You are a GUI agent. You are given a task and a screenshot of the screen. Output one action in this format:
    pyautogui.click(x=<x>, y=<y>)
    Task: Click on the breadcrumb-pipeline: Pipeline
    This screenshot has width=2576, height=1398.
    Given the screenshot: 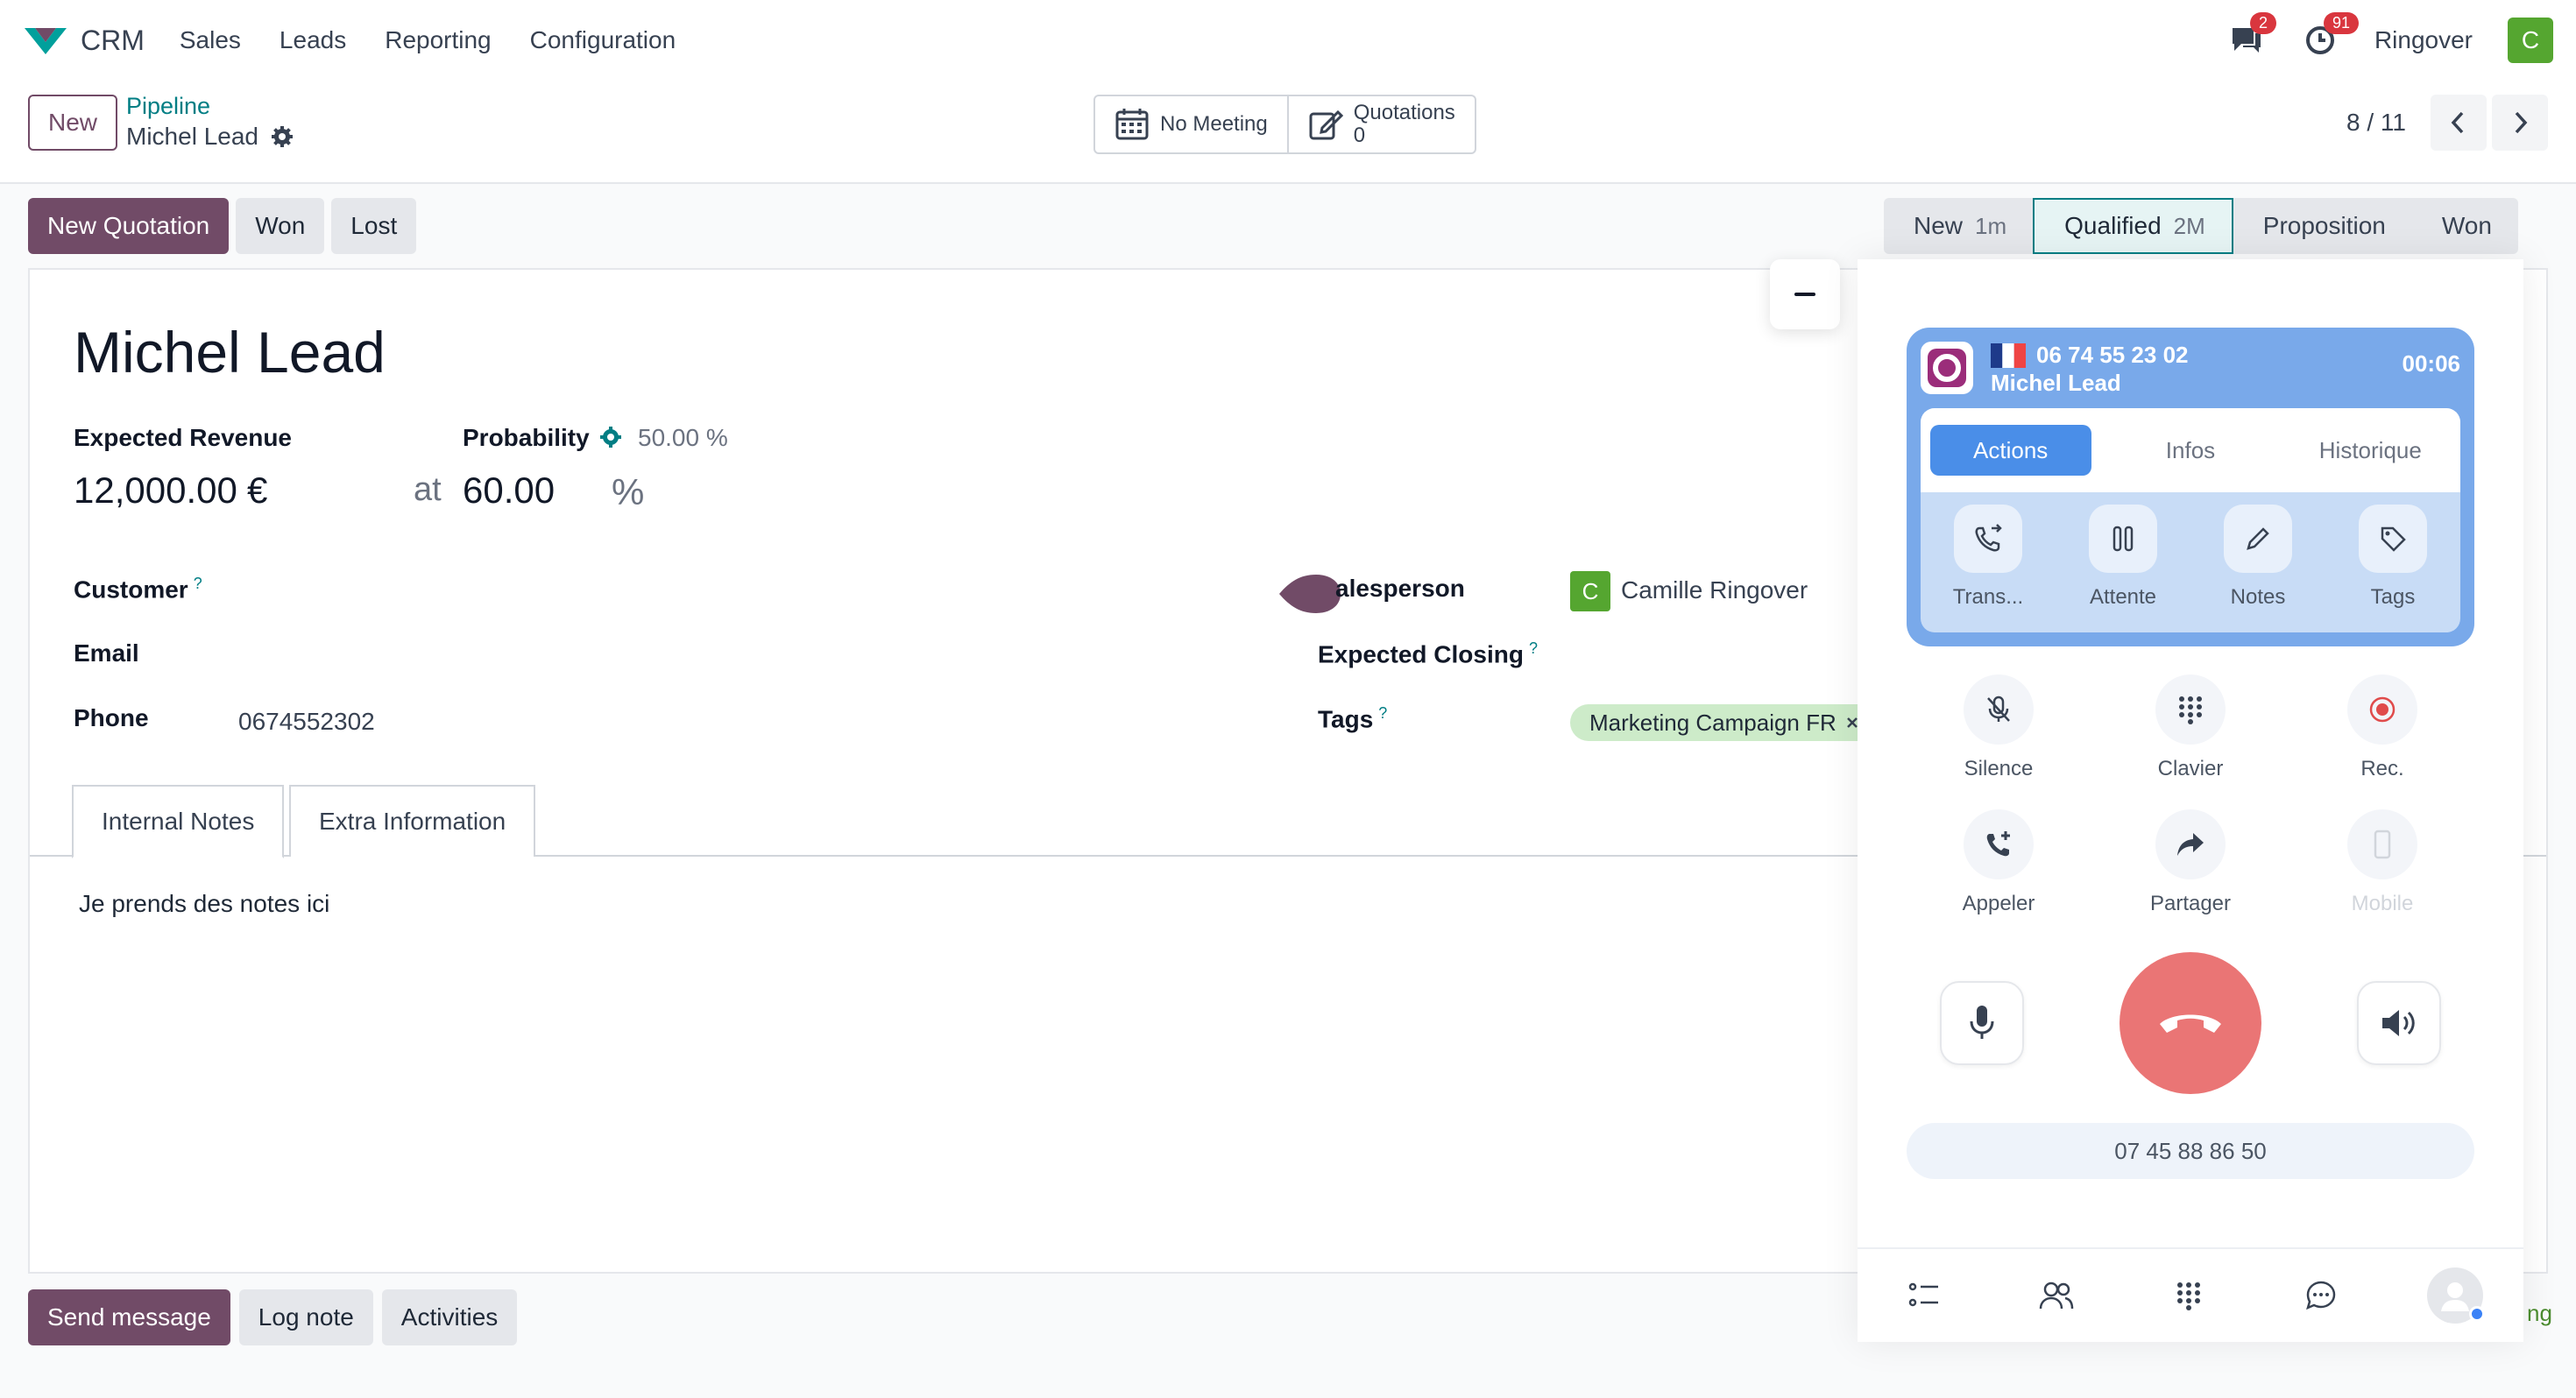 What is the action you would take?
    pyautogui.click(x=168, y=106)
    